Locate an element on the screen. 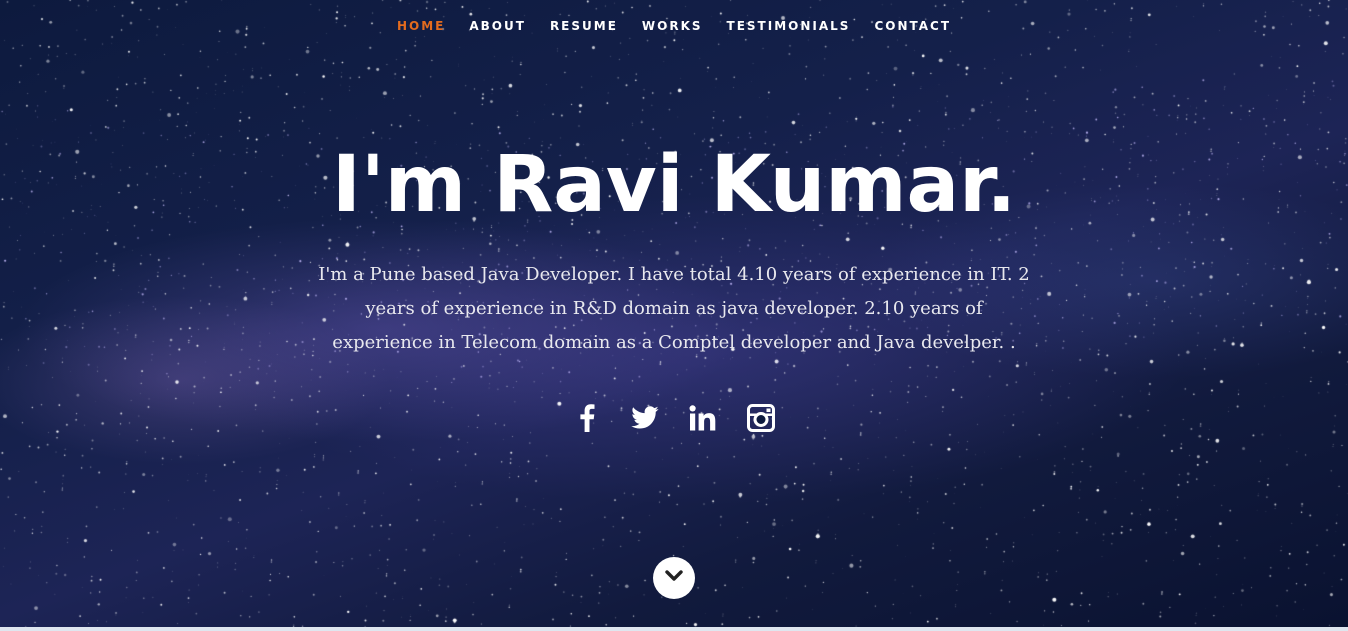 This screenshot has width=1348, height=631. linkedin-icon is located at coordinates (703, 418).